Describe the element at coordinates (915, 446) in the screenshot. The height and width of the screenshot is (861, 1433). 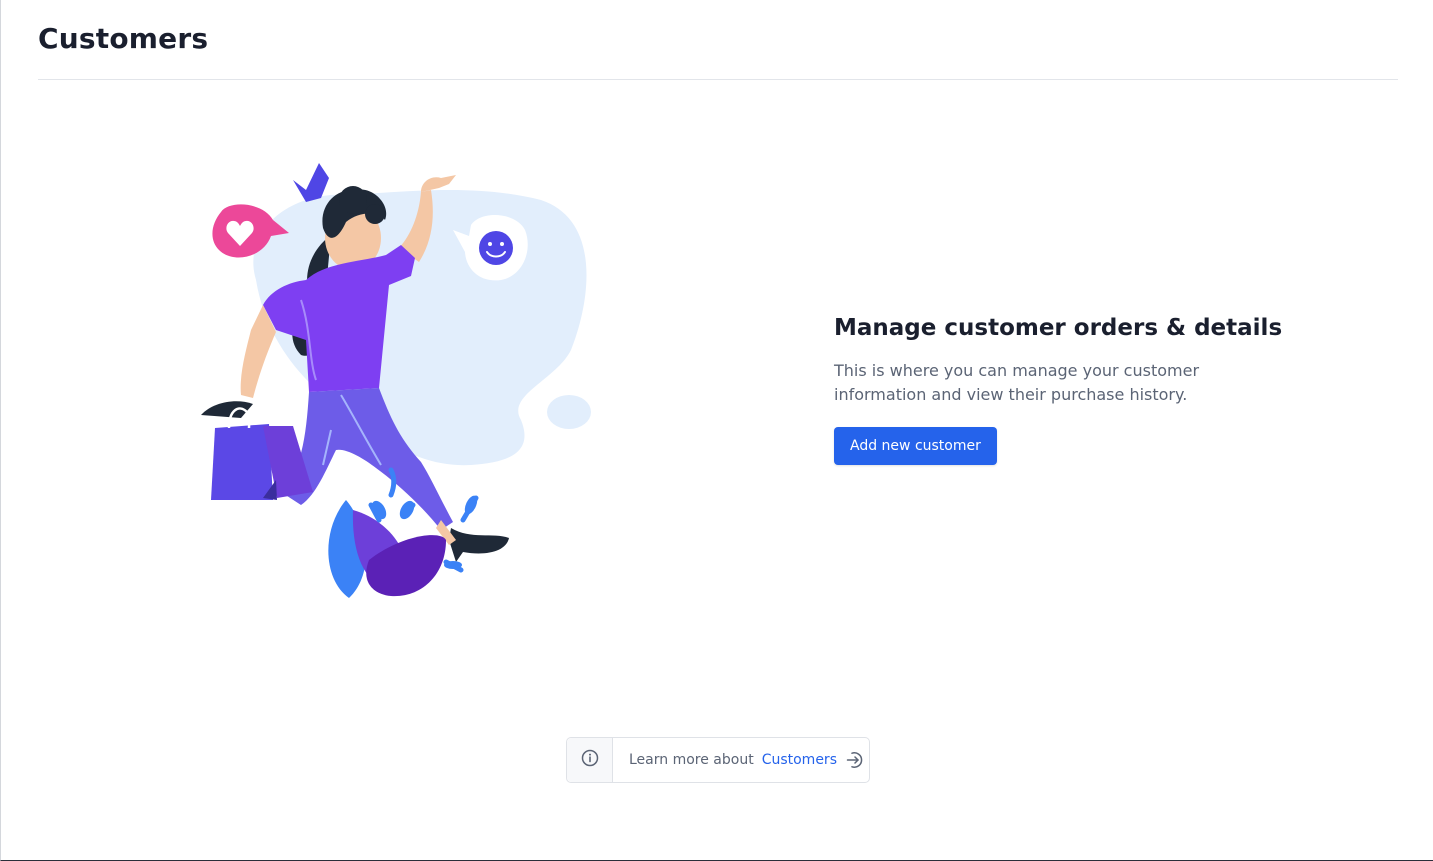
I see `add-new-customer-button: Add new customer` at that location.